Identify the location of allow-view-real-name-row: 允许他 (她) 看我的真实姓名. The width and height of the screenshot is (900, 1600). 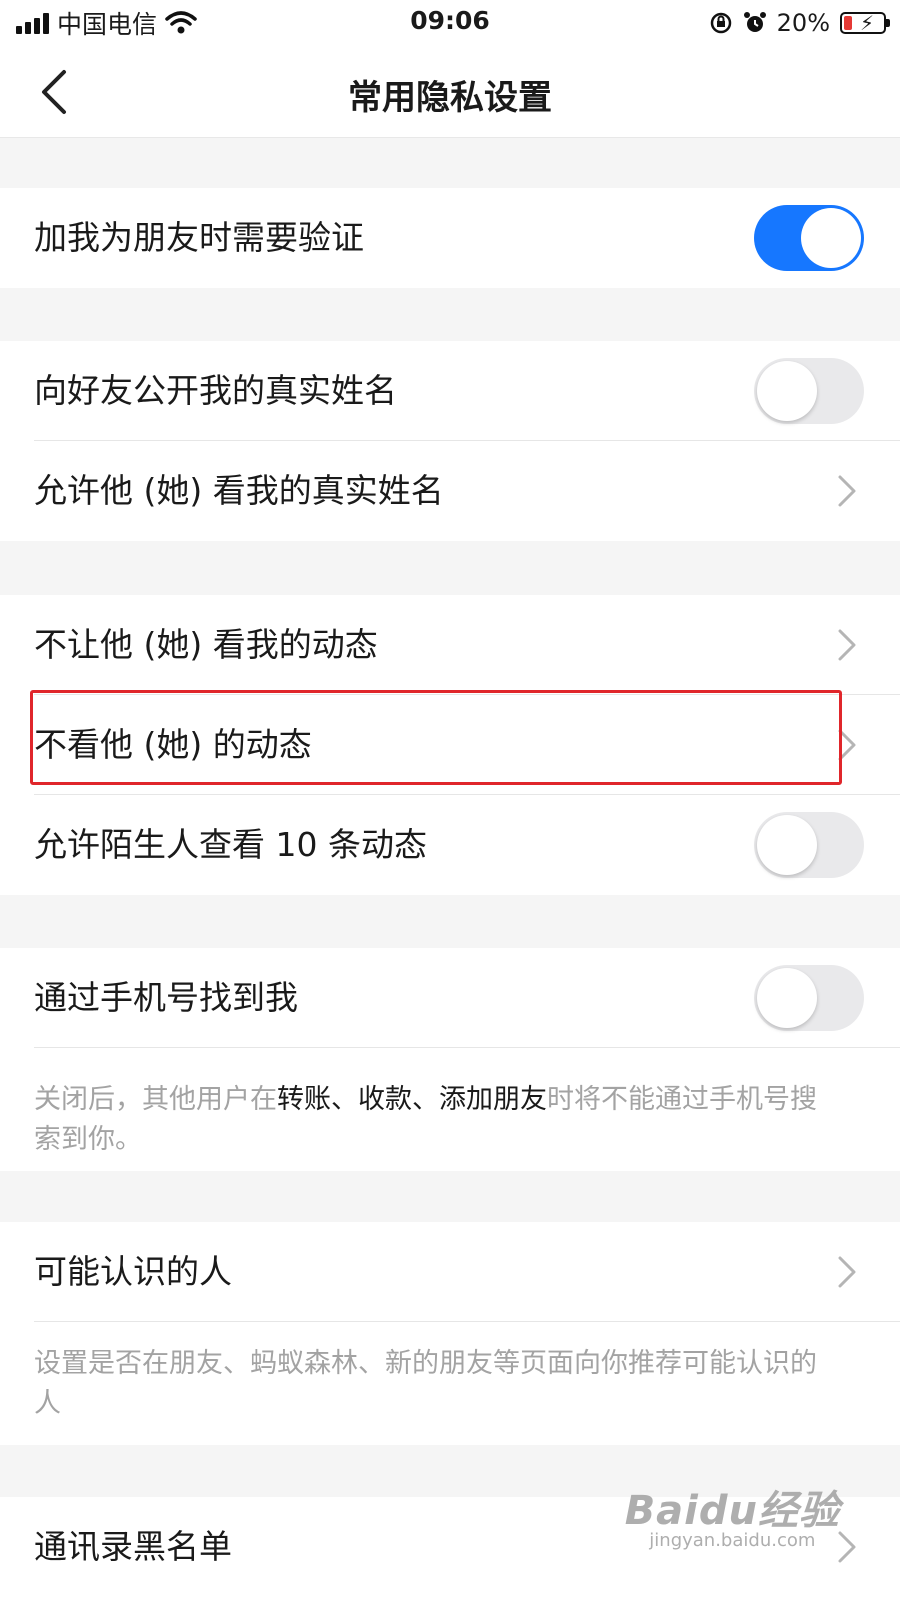
(450, 491).